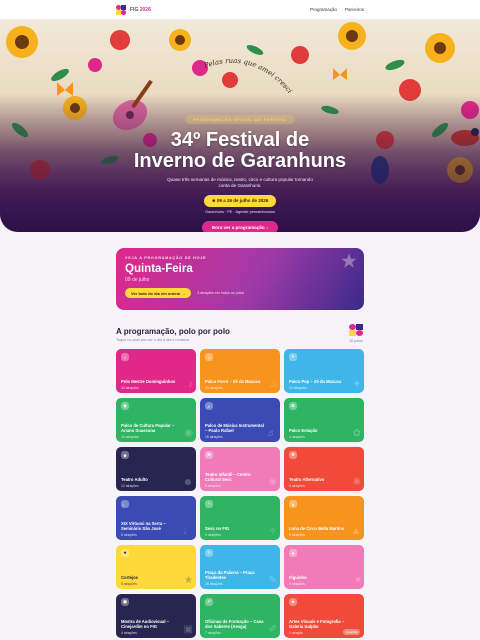  I want to click on polo-card: ♫ Palco Forró – Zé da Macuca 30 atrações ♫, so click(240, 371).